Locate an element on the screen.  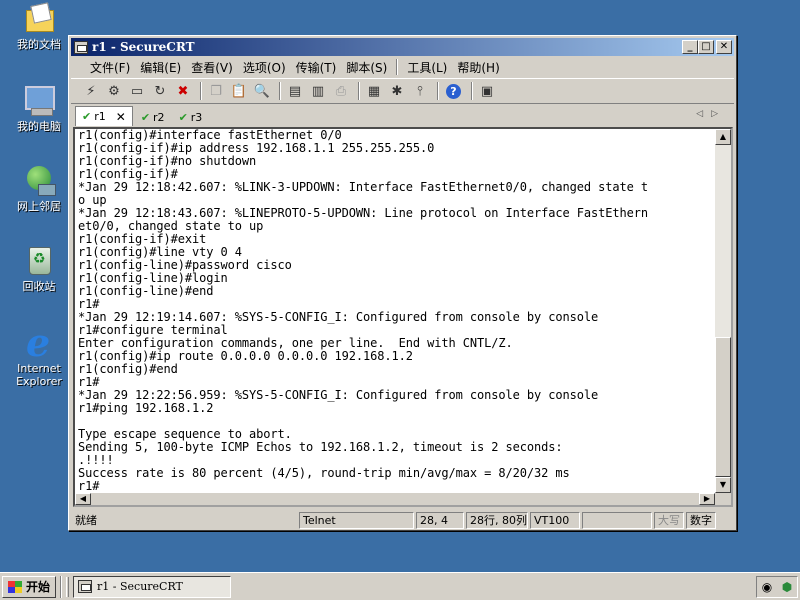
title-bar: r1 - SecureCRT _ □ ✕ is located at coordinates (402, 47).